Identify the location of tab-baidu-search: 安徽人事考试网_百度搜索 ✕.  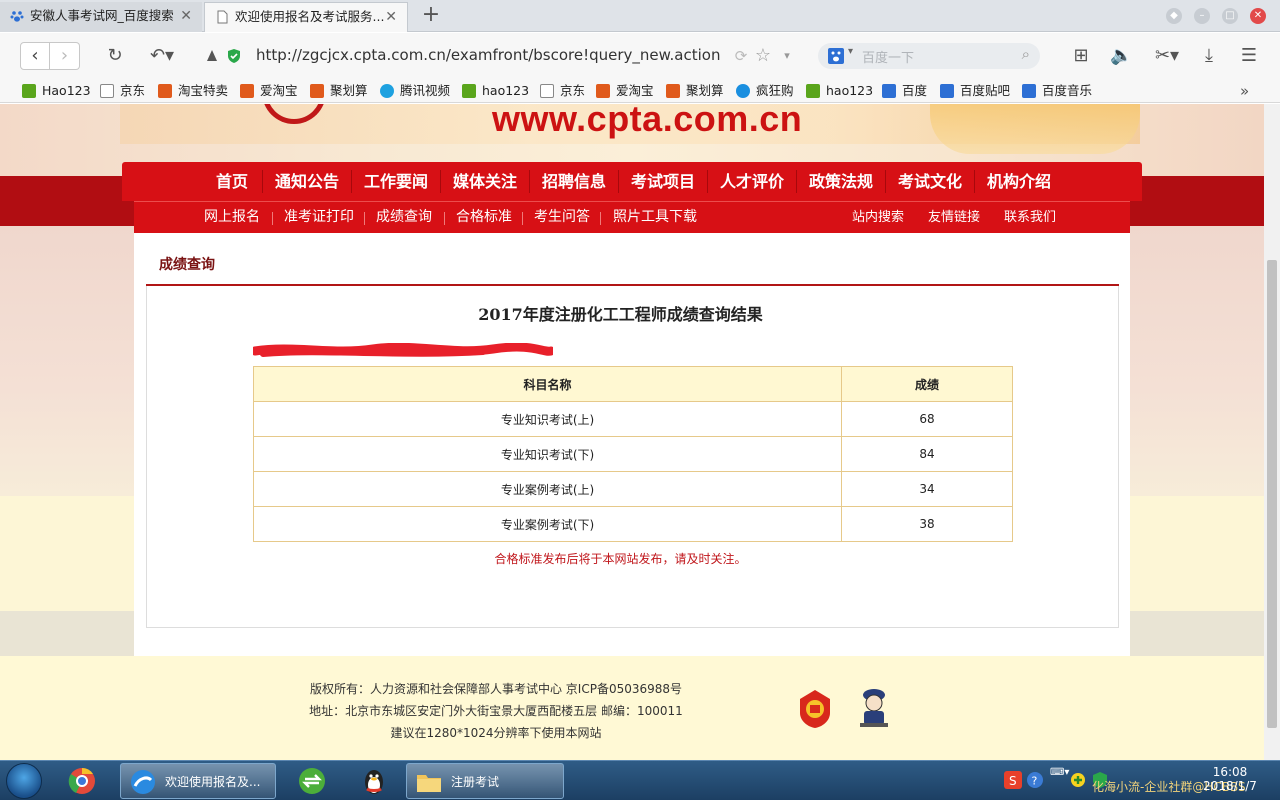
(101, 17).